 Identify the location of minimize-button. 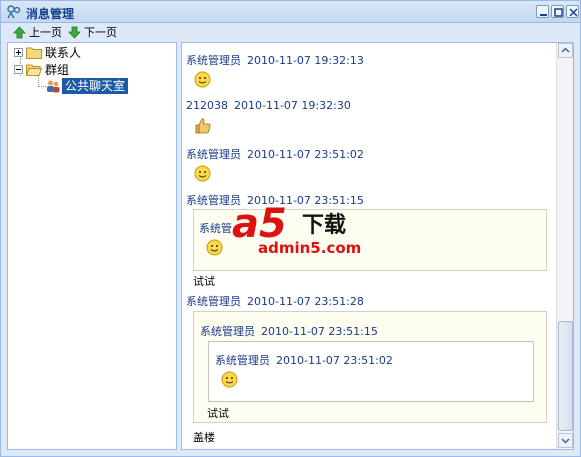
(542, 11).